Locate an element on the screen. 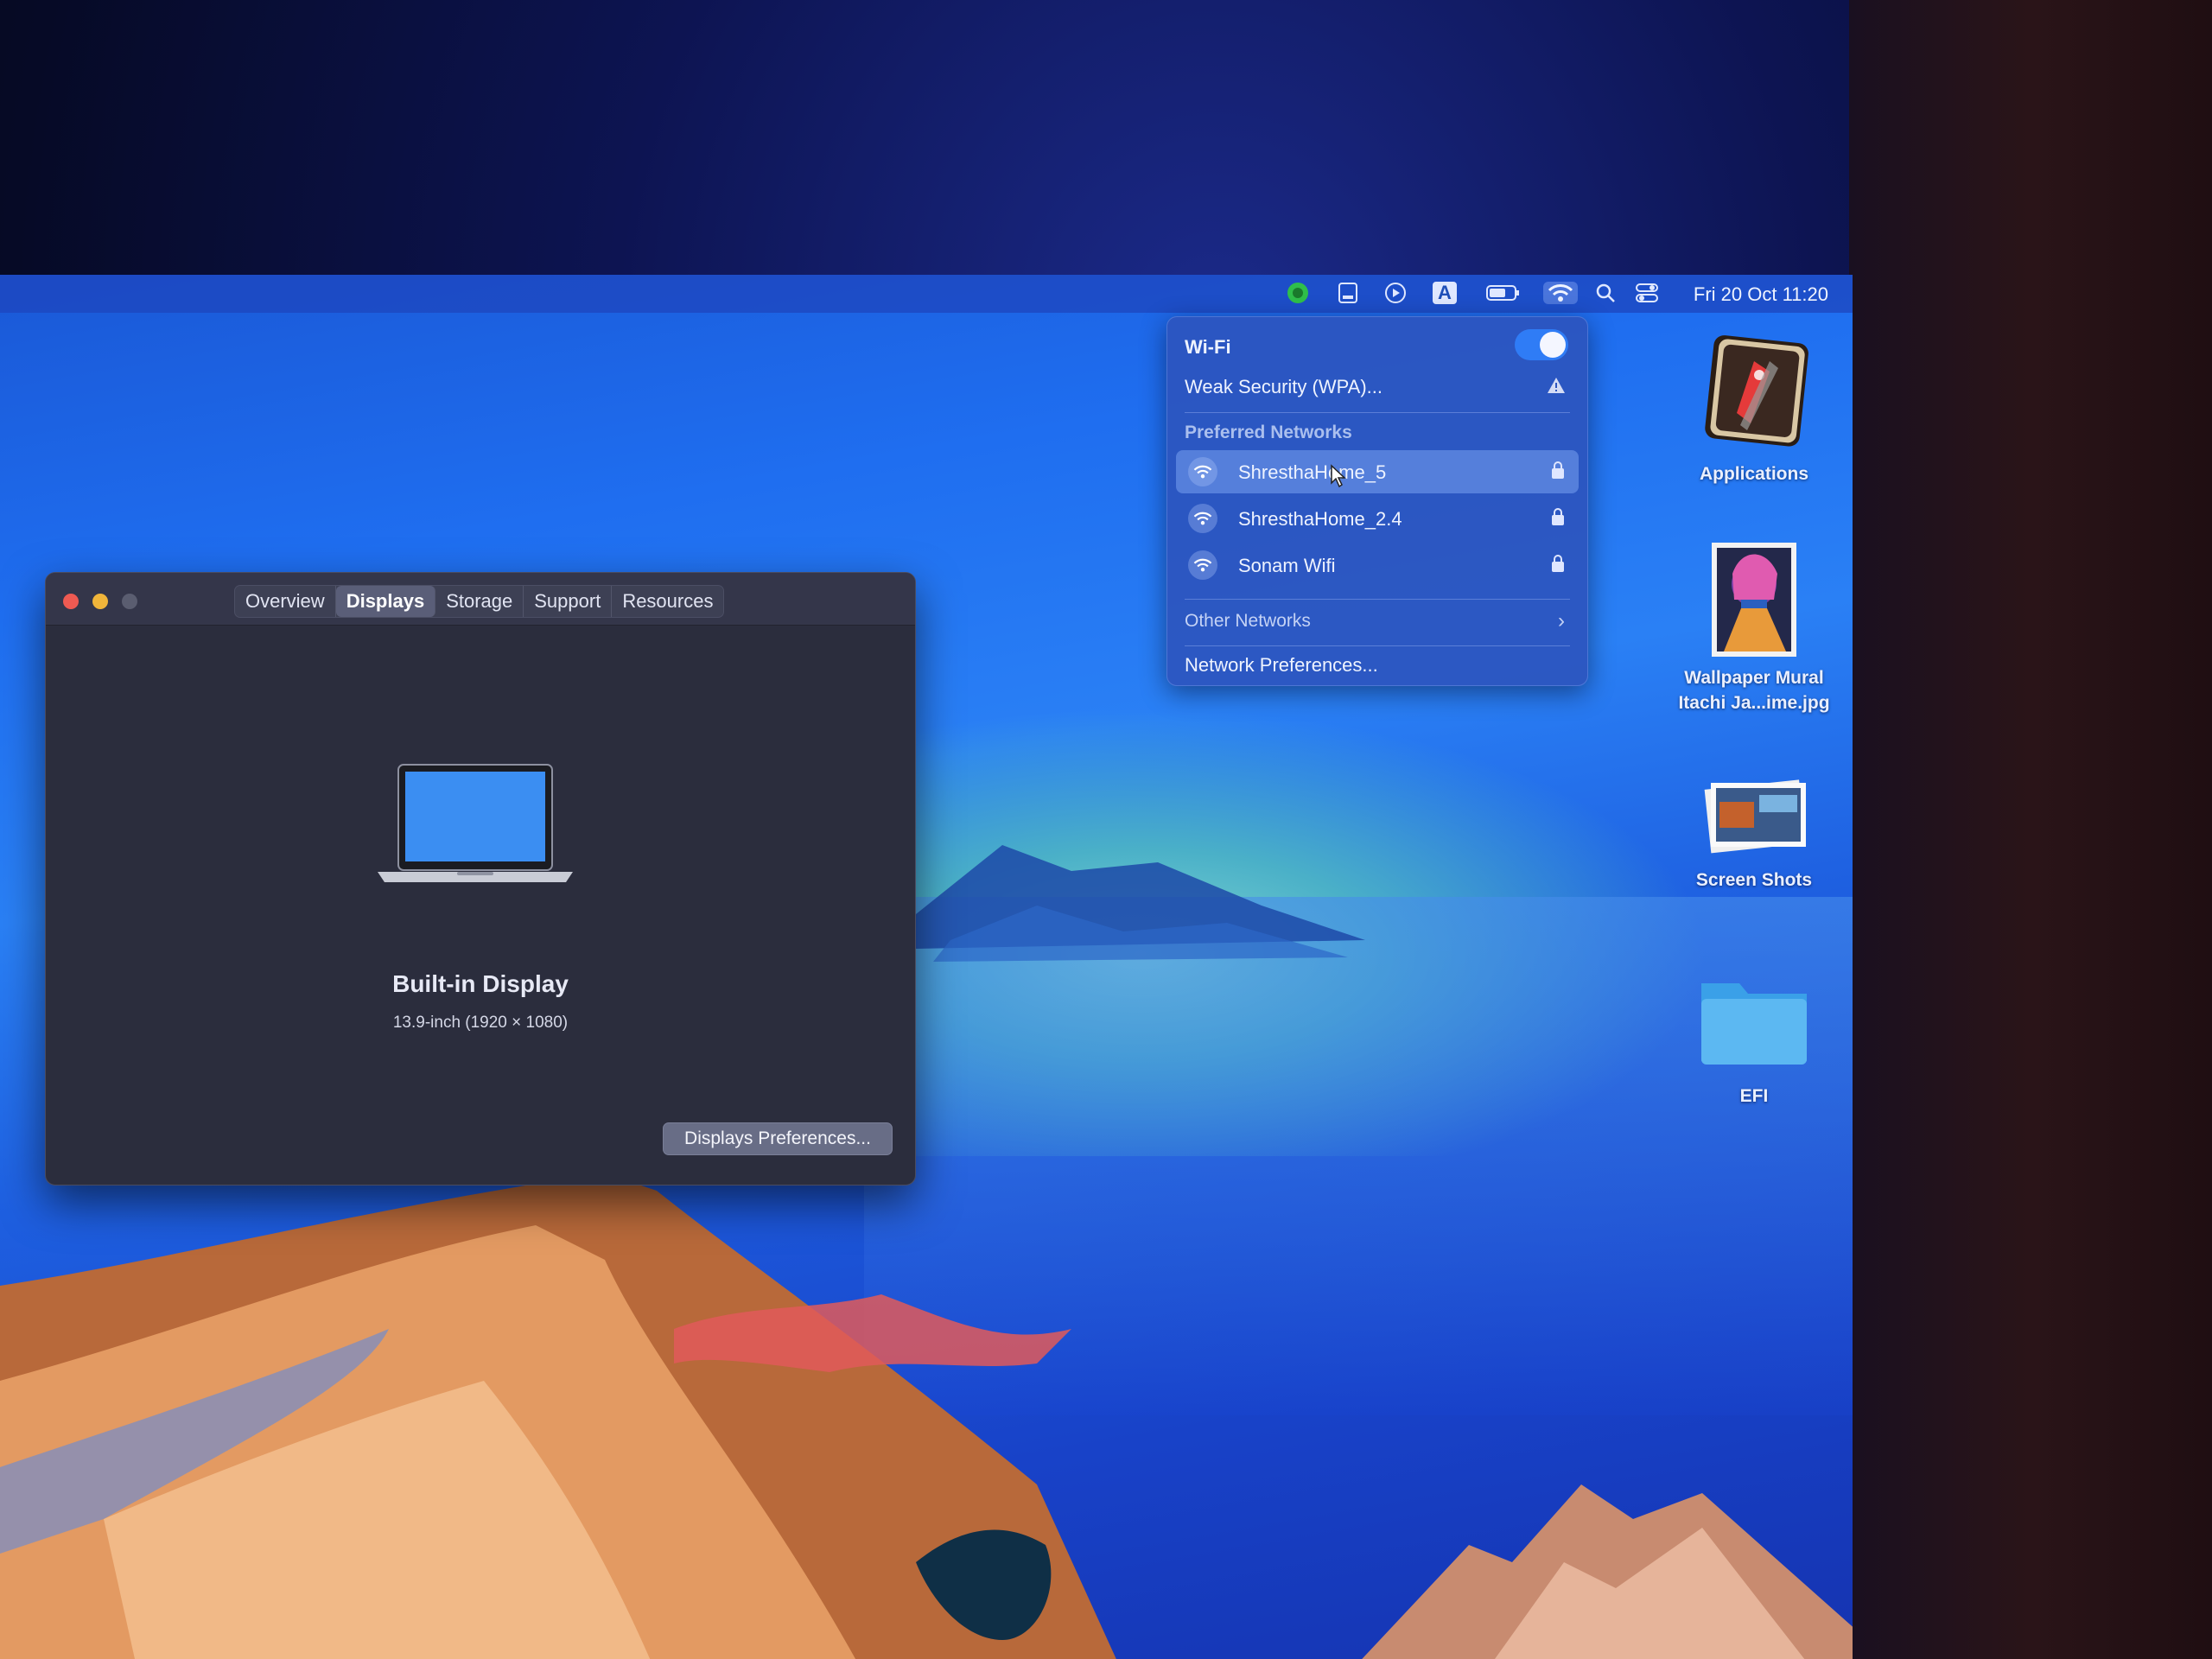  wallpaper-cliffs is located at coordinates (558, 1416).